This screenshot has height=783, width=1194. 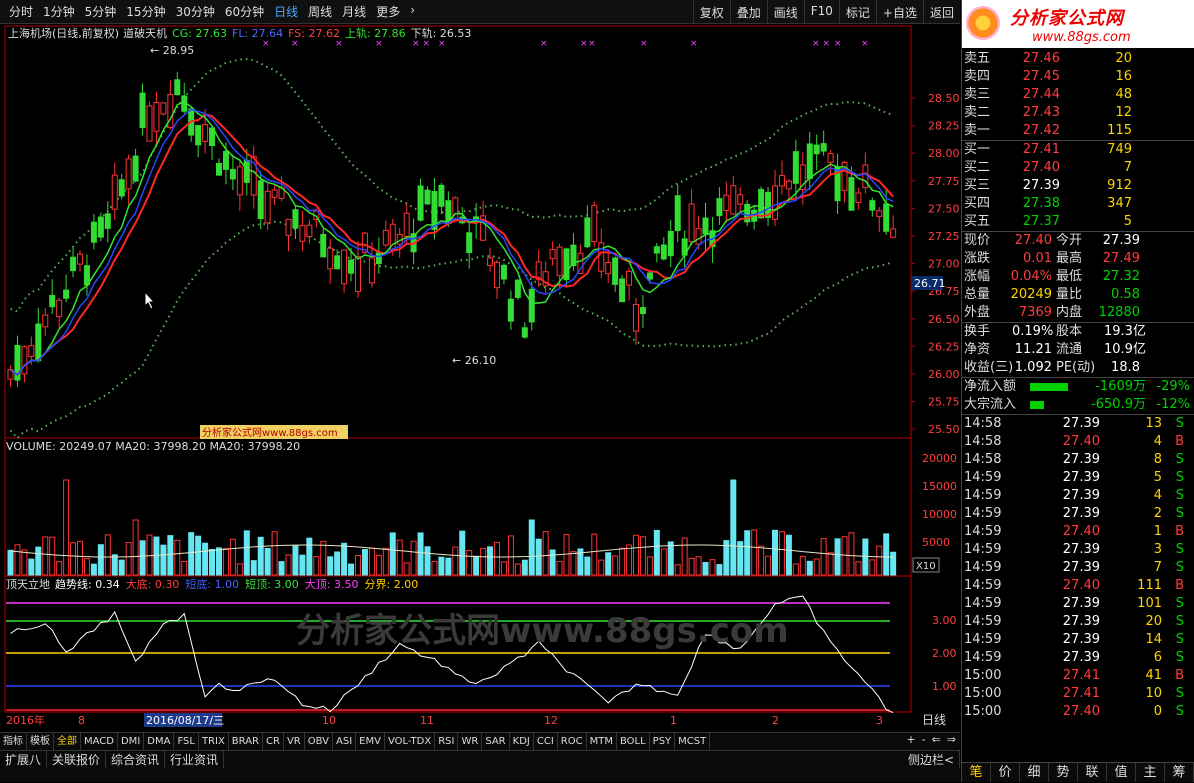 What do you see at coordinates (944, 346) in the screenshot?
I see `price-tick-label: 26.25` at bounding box center [944, 346].